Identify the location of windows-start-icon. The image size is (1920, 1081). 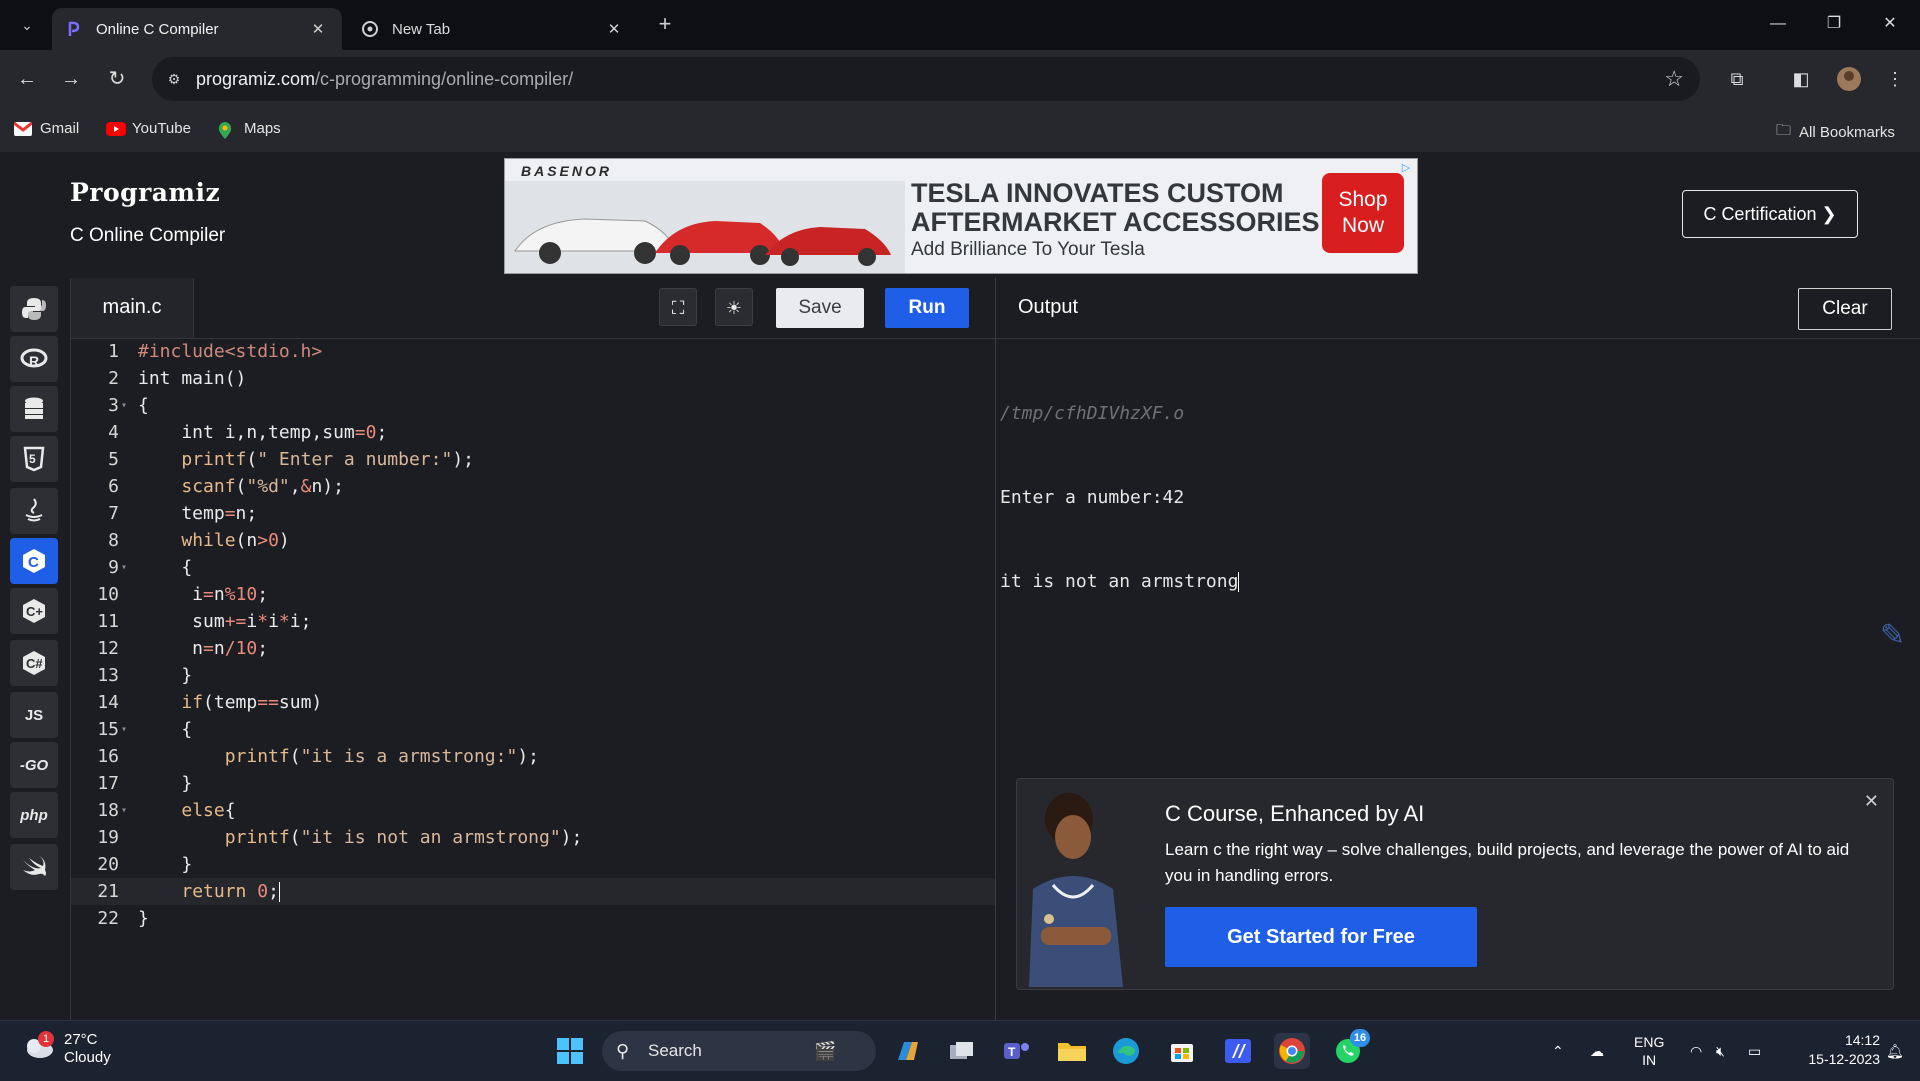
(570, 1051).